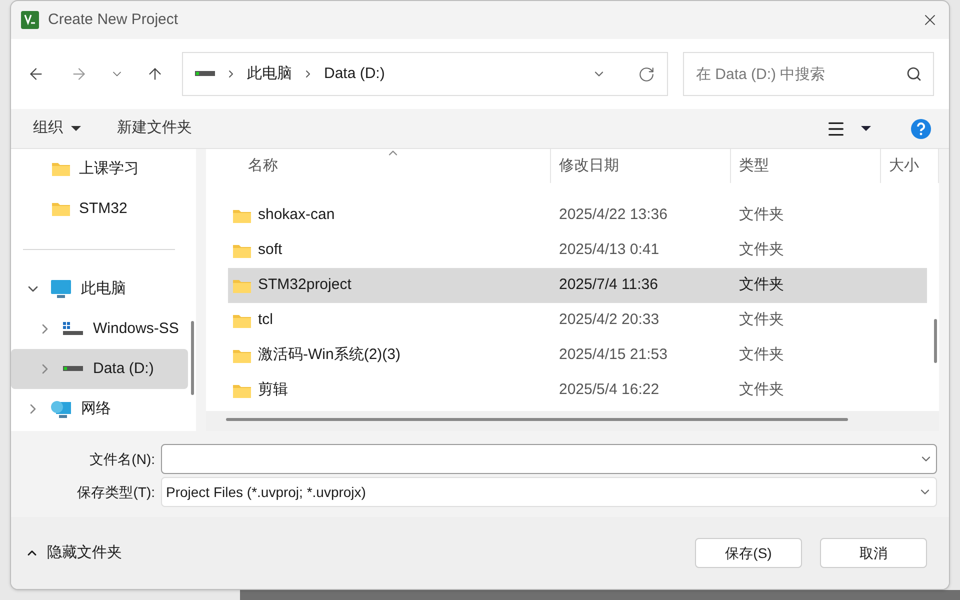  I want to click on save-button: 保存(S), so click(748, 553).